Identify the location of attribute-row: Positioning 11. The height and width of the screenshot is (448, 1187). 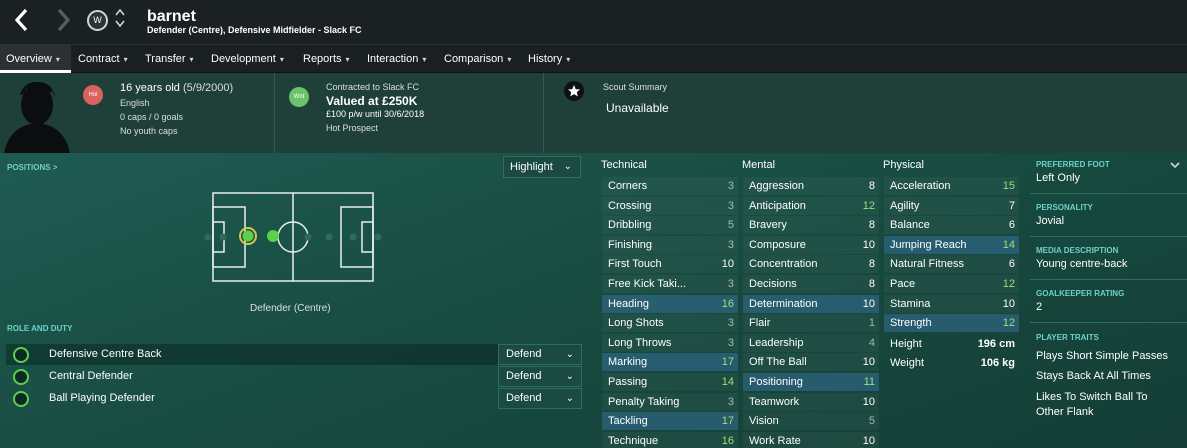
(811, 382).